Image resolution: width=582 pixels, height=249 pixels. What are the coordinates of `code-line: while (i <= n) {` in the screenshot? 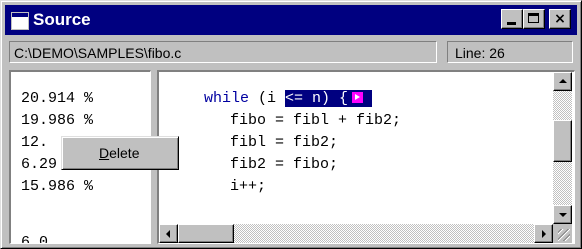 It's located at (288, 99).